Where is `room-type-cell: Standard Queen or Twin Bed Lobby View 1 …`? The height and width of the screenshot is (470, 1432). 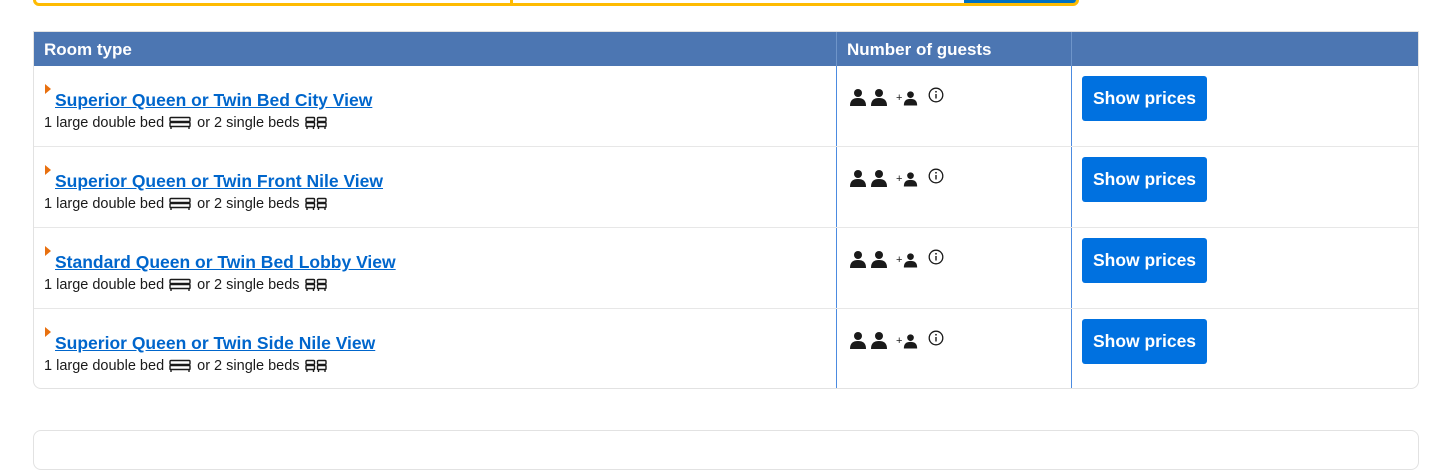
room-type-cell: Standard Queen or Twin Bed Lobby View 1 … is located at coordinates (435, 268).